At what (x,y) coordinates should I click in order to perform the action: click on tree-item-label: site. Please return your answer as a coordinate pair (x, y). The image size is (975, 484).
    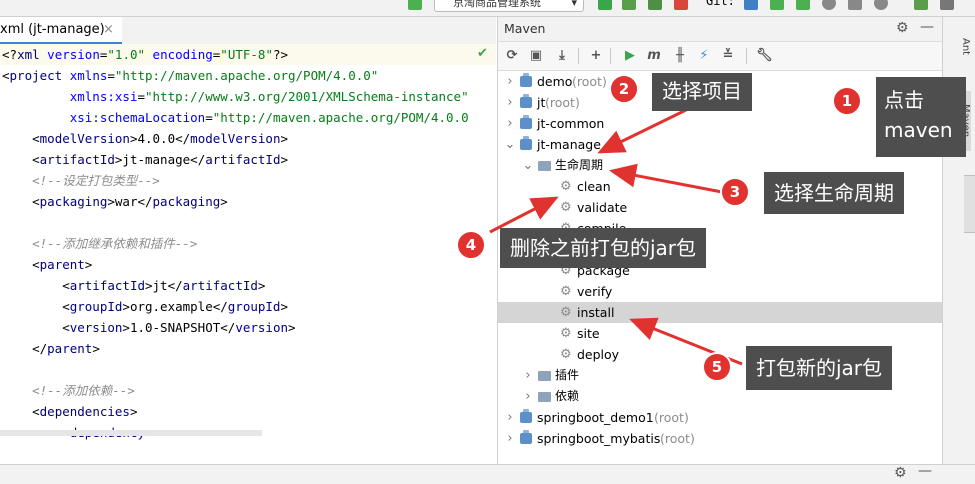
    Looking at the image, I should click on (588, 333).